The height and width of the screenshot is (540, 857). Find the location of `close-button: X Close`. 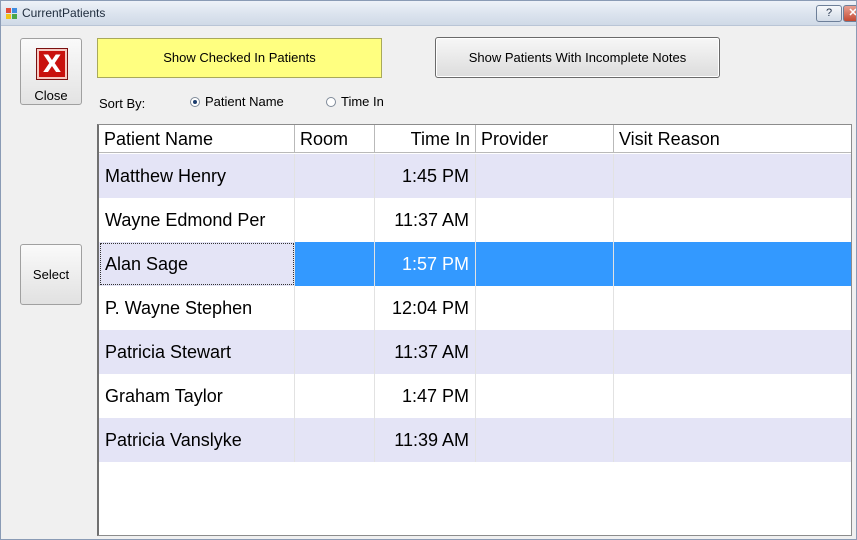

close-button: X Close is located at coordinates (51, 71).